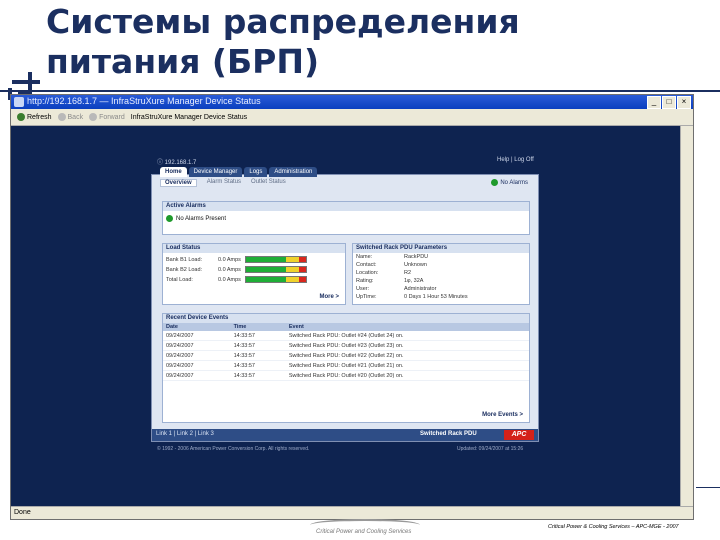 The height and width of the screenshot is (540, 720). What do you see at coordinates (392, 257) in the screenshot?
I see `param-row: Name: RackPDU` at bounding box center [392, 257].